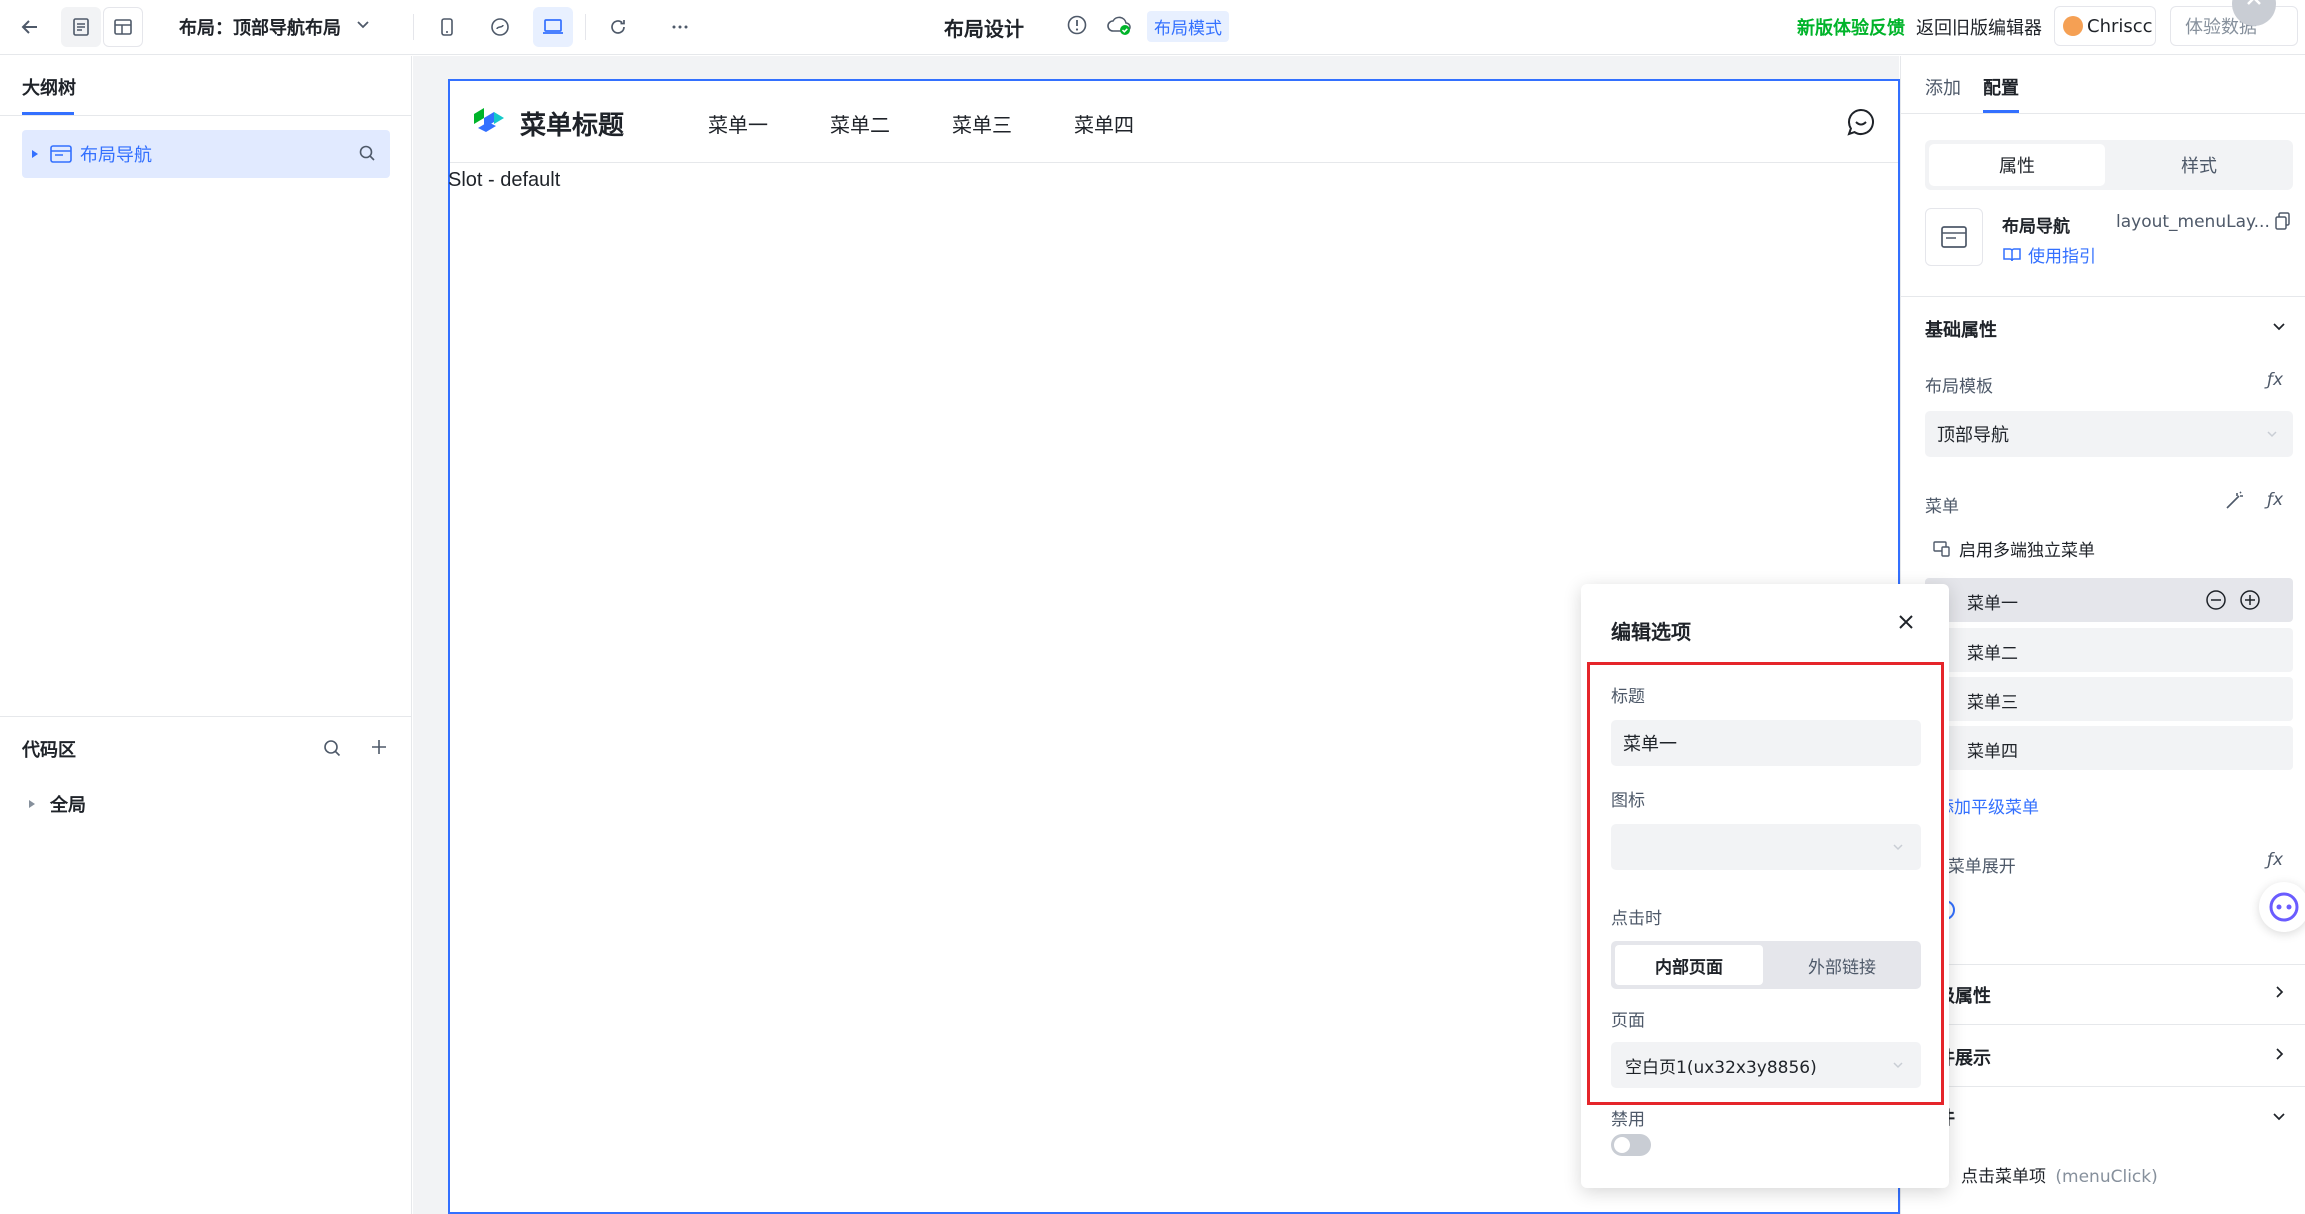 This screenshot has height=1214, width=2305. Describe the element at coordinates (500, 27) in the screenshot. I see `miniprogram-icon` at that location.